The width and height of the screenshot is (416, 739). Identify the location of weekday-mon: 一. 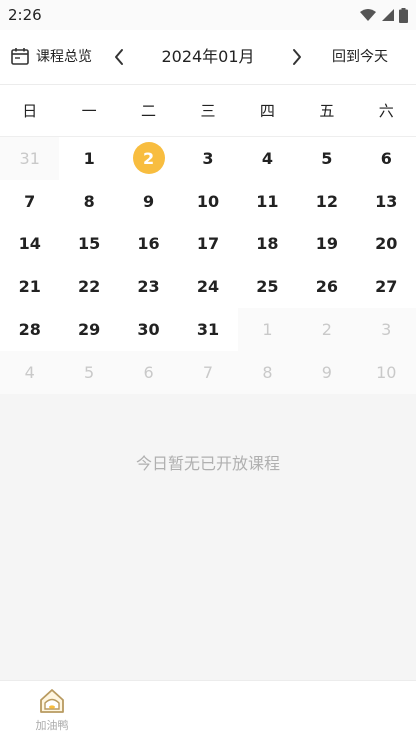
(89, 111).